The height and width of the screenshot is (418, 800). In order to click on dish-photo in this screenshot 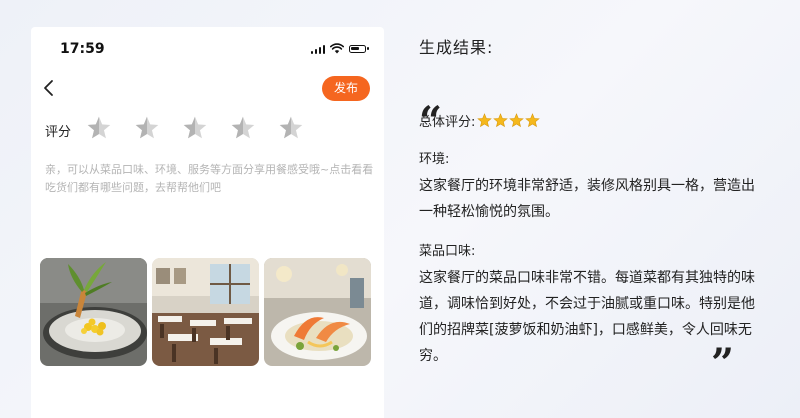, I will do `click(93, 312)`.